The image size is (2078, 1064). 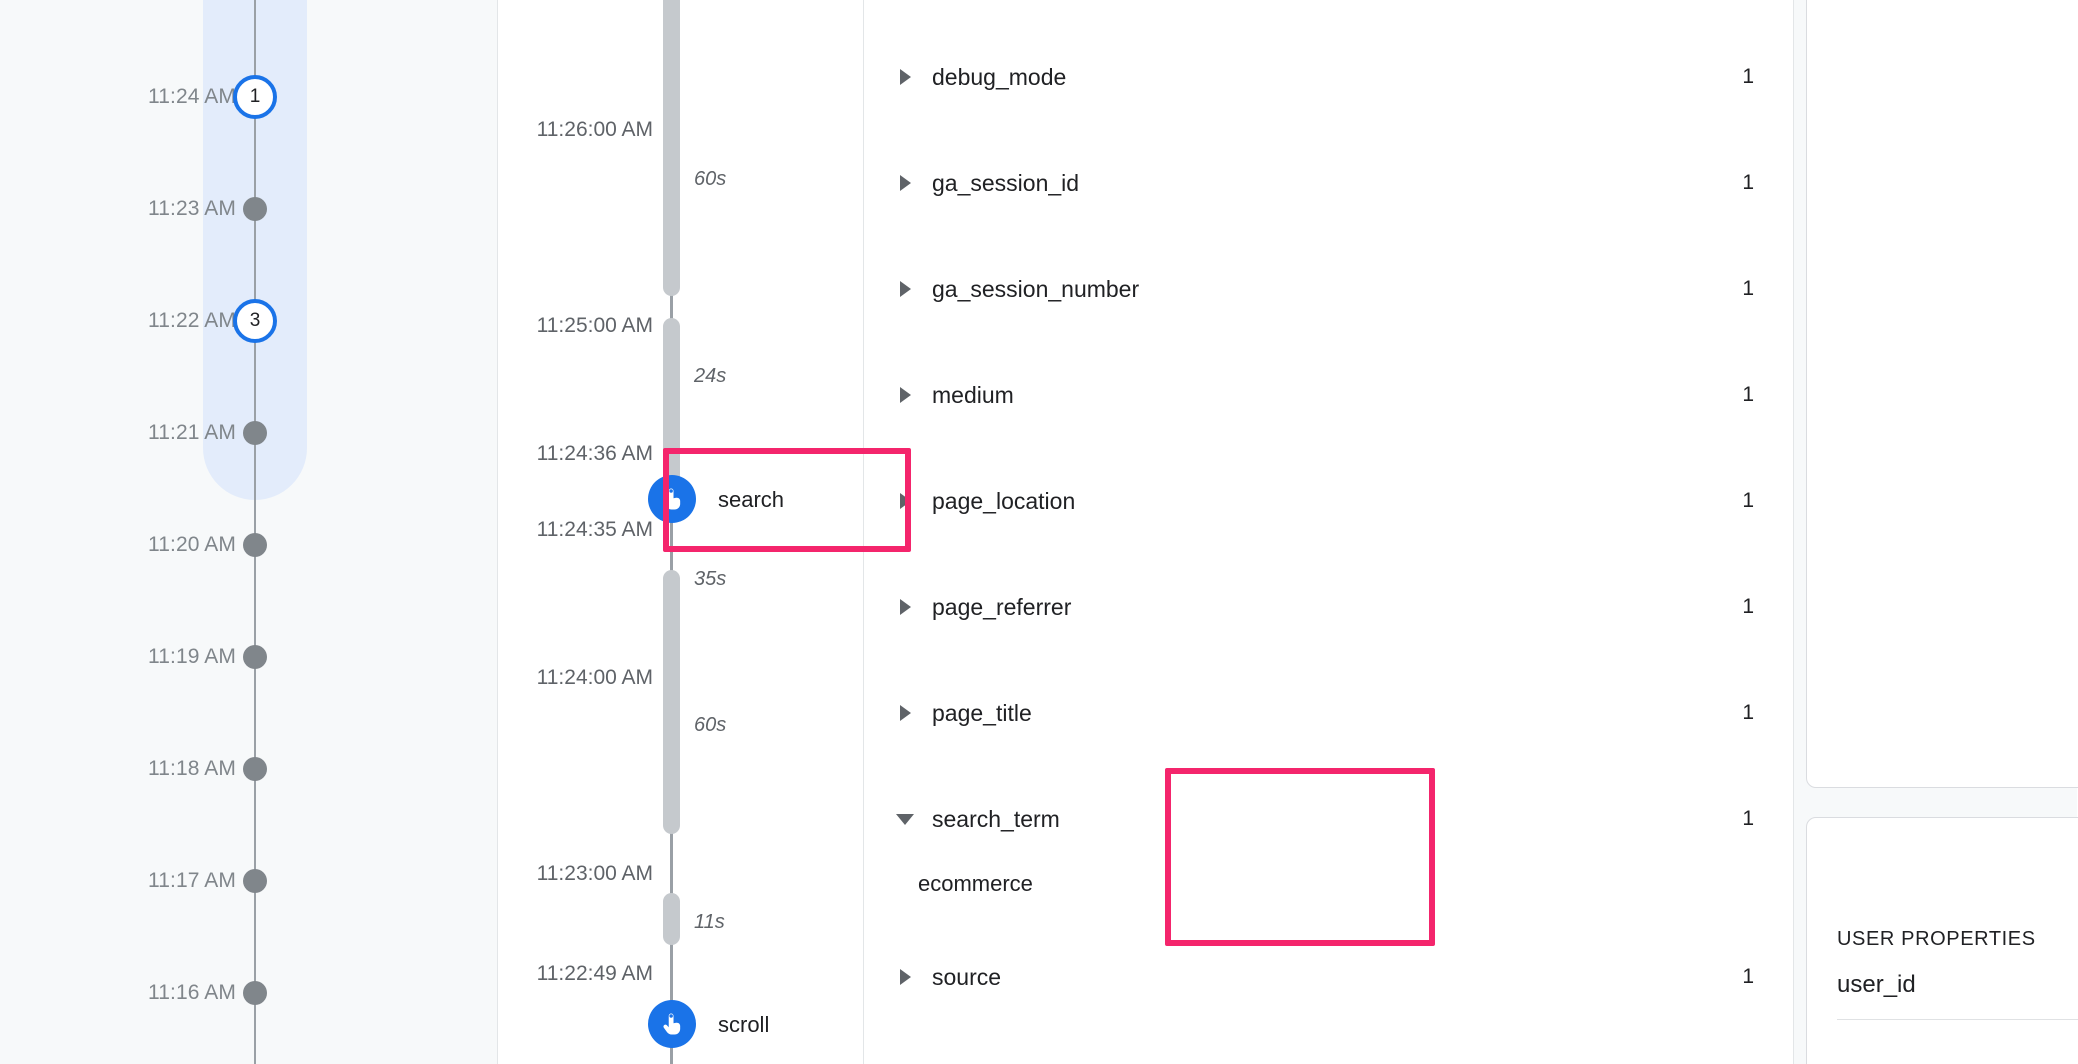 What do you see at coordinates (1329, 713) in the screenshot?
I see `parameter-row: page_title 1` at bounding box center [1329, 713].